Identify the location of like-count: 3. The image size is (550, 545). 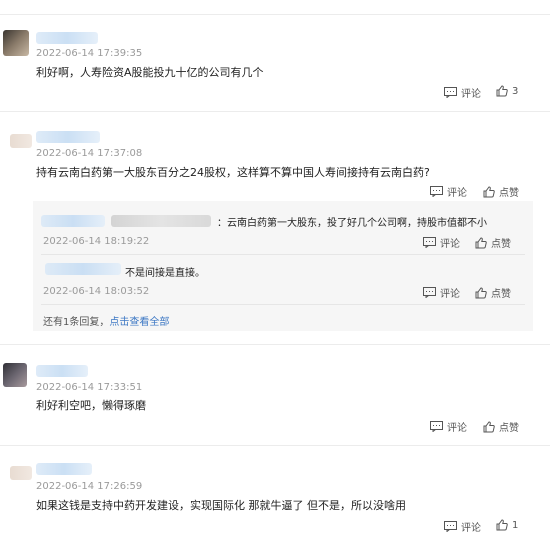
(515, 91).